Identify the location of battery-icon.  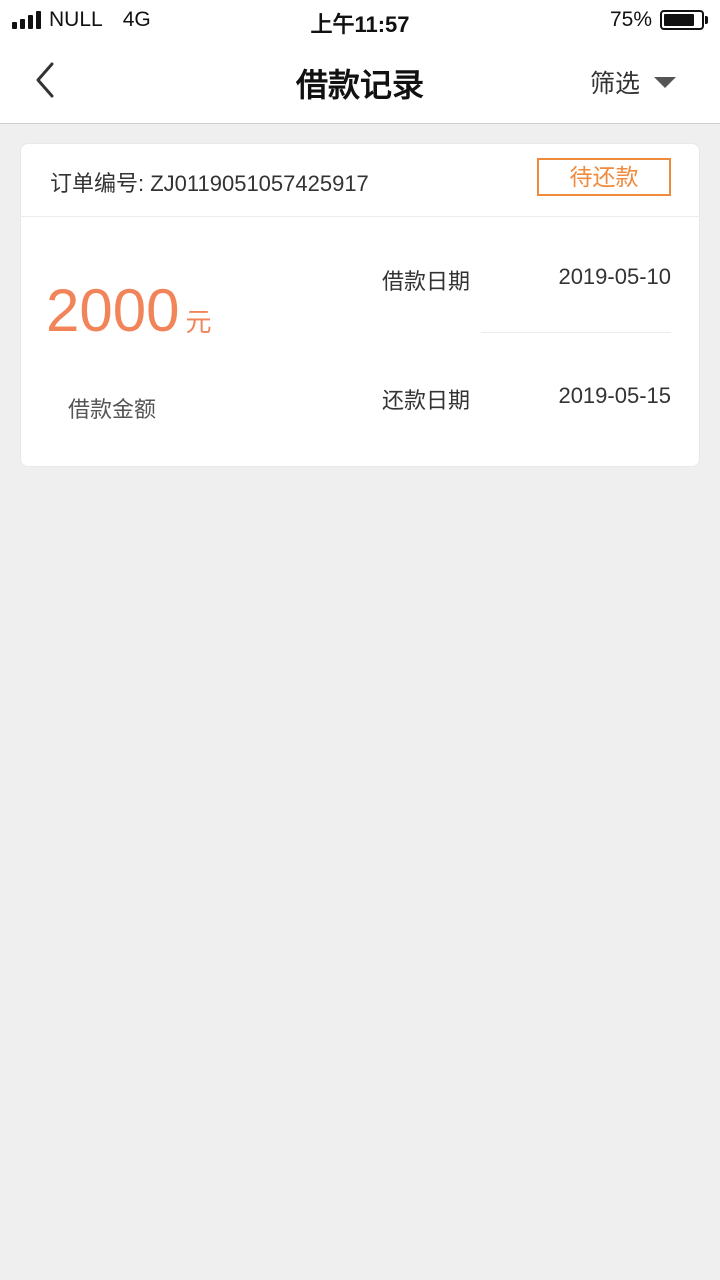
(682, 20).